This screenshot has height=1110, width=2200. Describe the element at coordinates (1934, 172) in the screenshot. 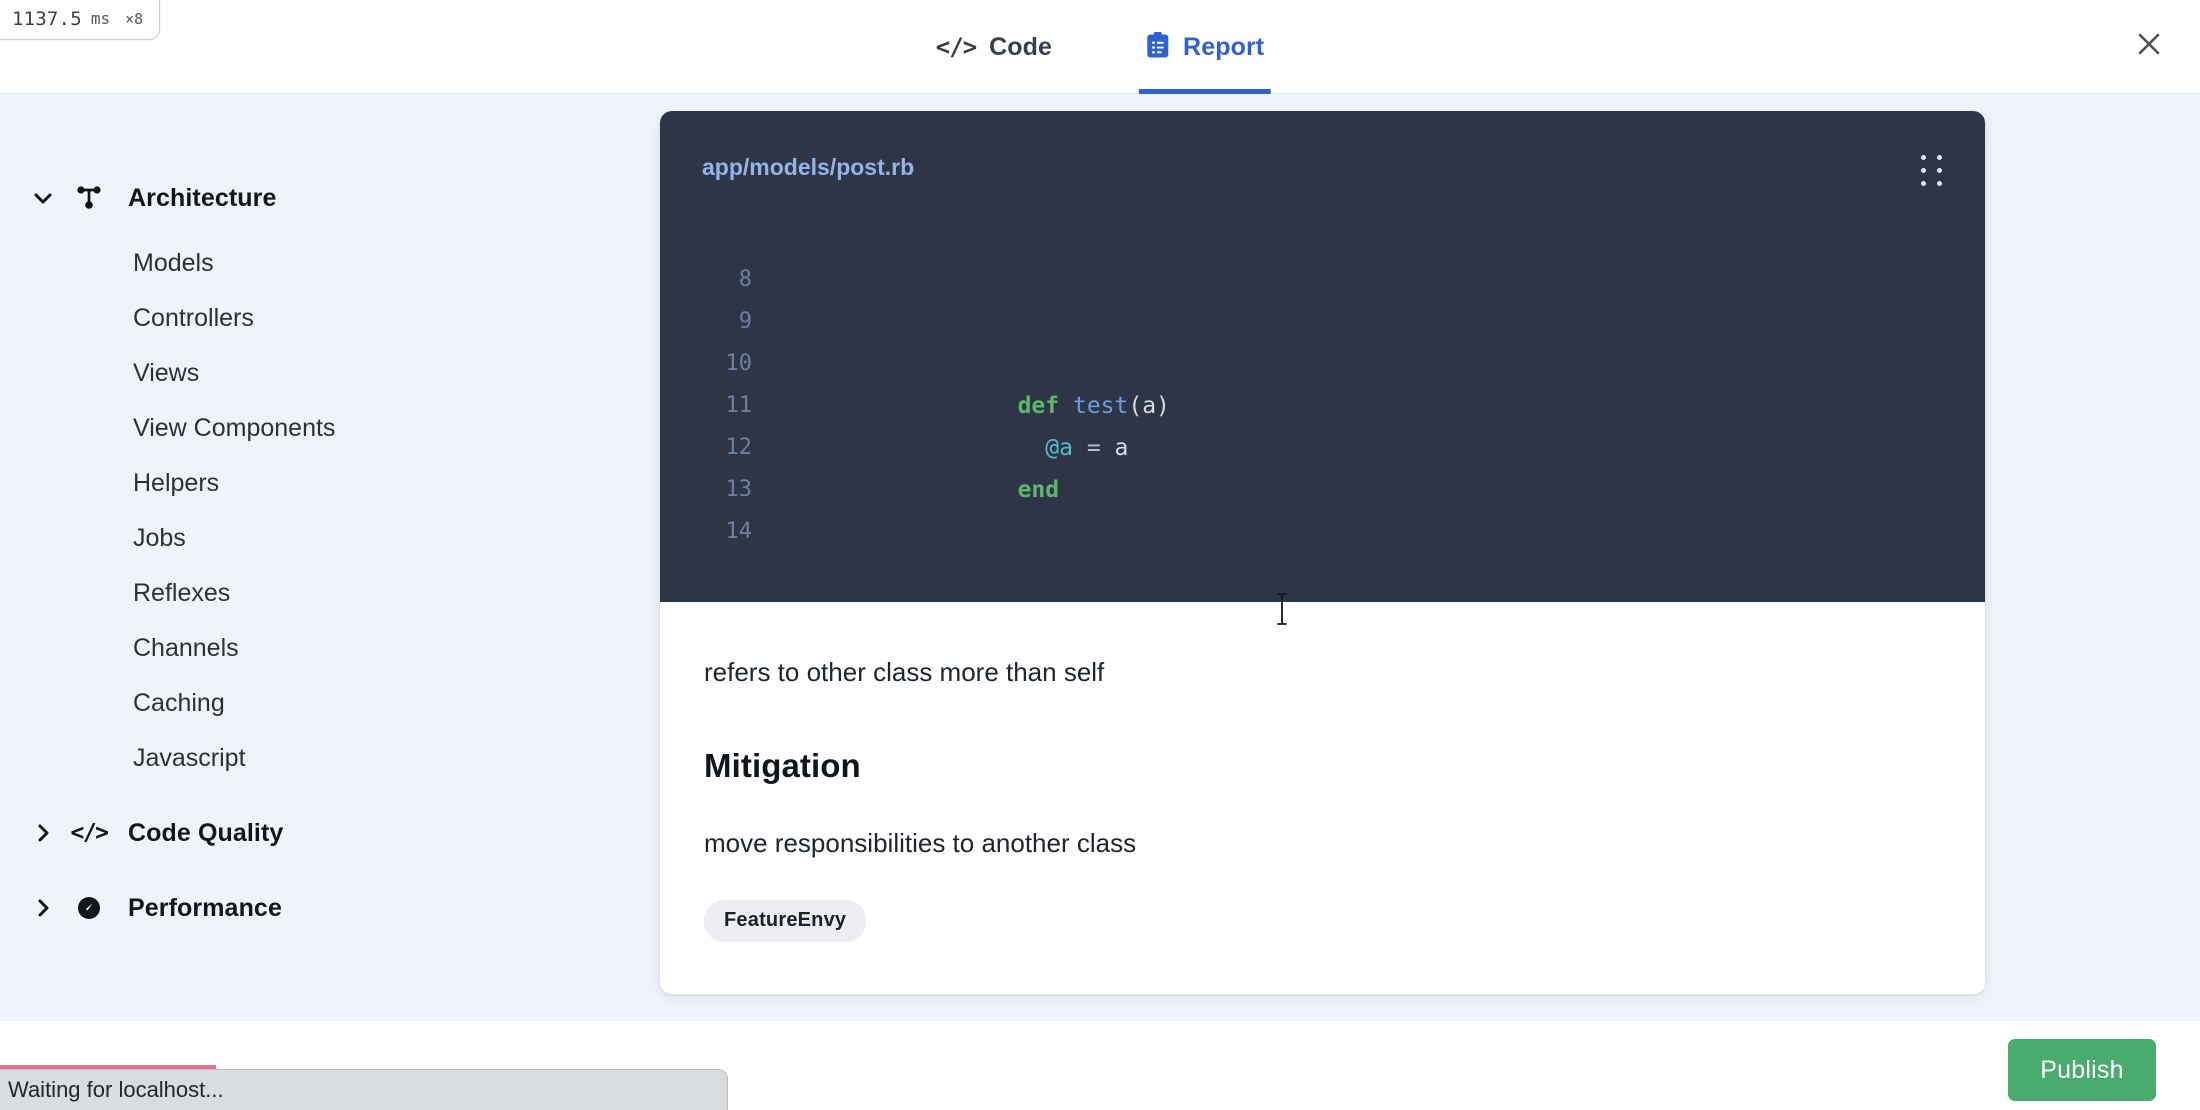

I see `drag-handle-icon` at that location.